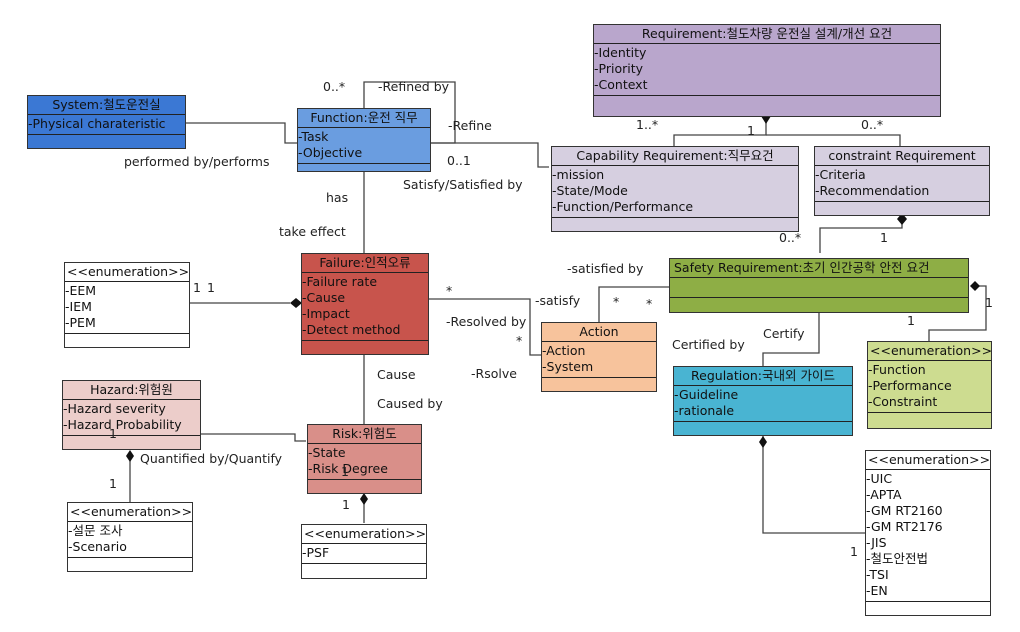 The height and width of the screenshot is (632, 1020). What do you see at coordinates (131, 409) in the screenshot?
I see `attribute: Hazard severity` at bounding box center [131, 409].